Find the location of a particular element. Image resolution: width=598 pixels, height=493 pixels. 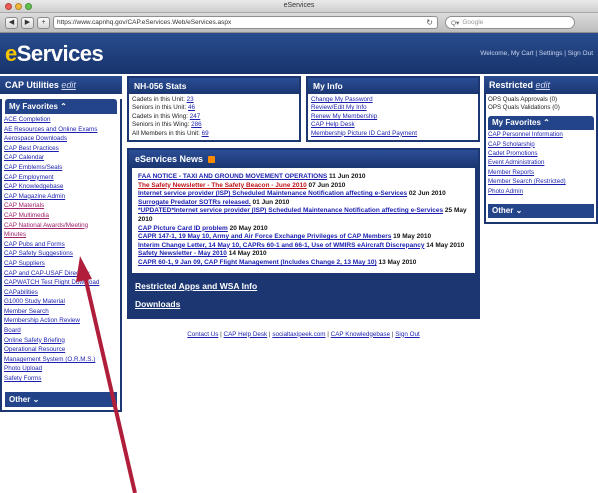

favorite-link: Member Search is located at coordinates (60, 312).